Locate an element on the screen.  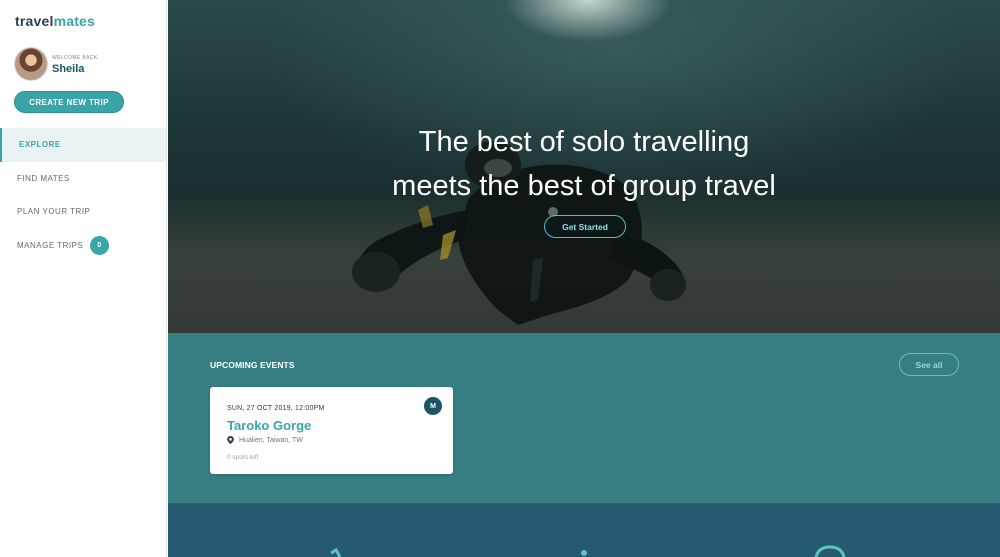
hero-headline-line1: The best of solo travelling is located at coordinates (584, 142).